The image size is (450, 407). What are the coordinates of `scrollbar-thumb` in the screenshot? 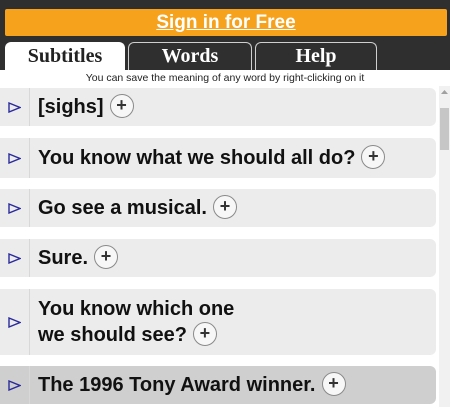 It's located at (444, 129).